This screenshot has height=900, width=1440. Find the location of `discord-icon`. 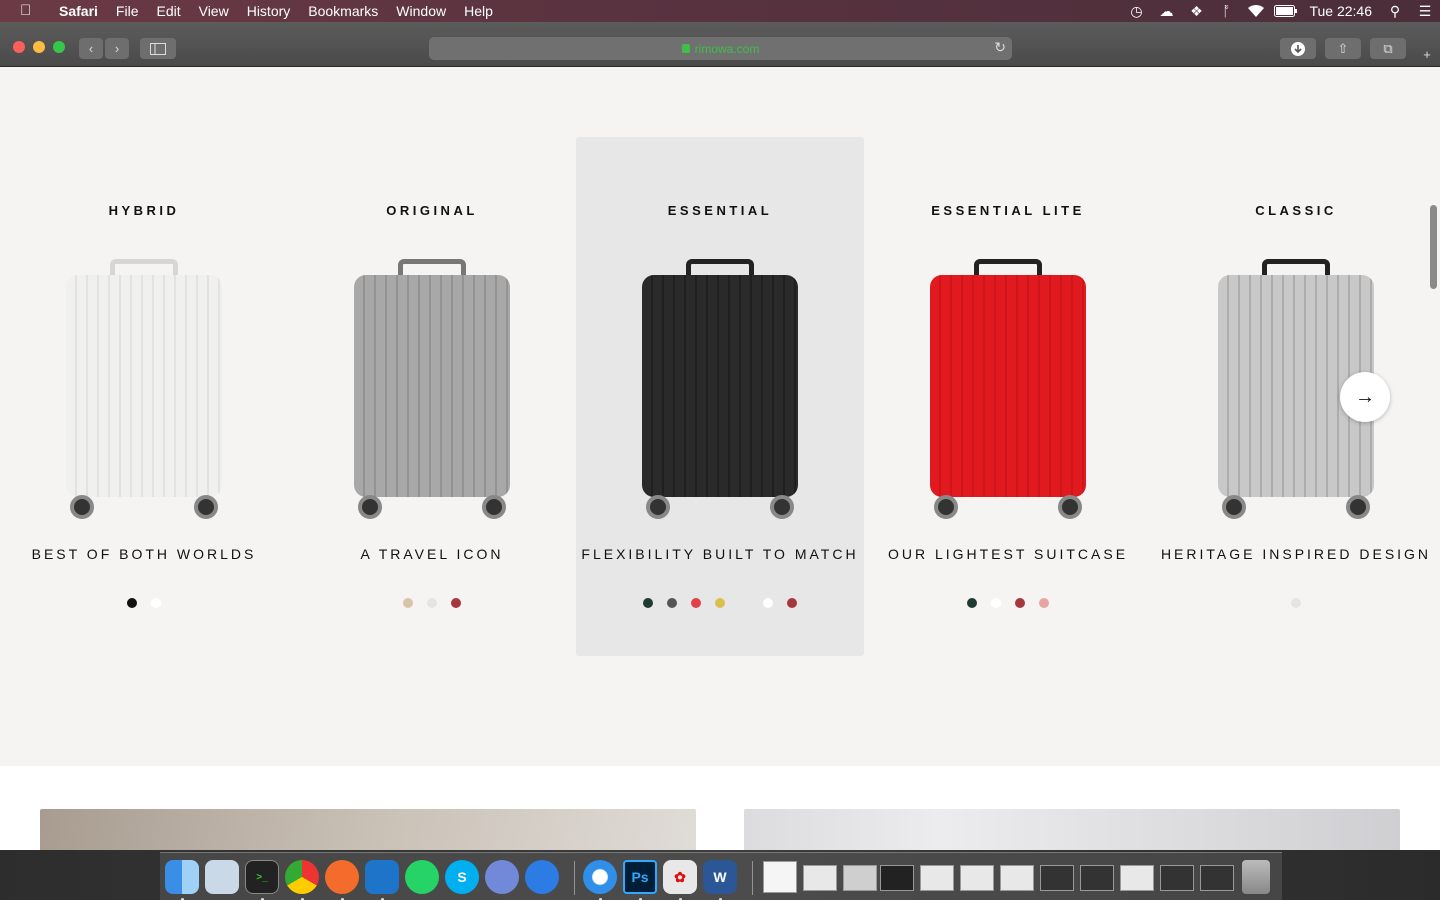

discord-icon is located at coordinates (502, 877).